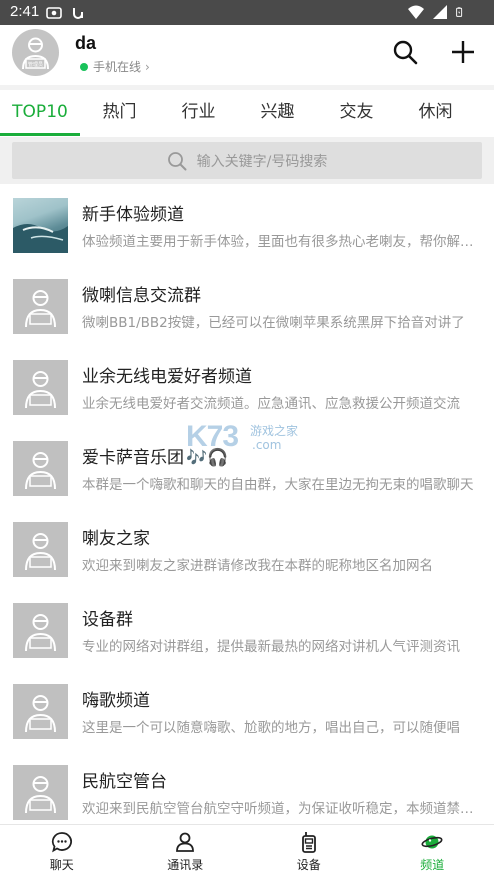  I want to click on search-placeholder: 输入关键字/号码搜索, so click(262, 161).